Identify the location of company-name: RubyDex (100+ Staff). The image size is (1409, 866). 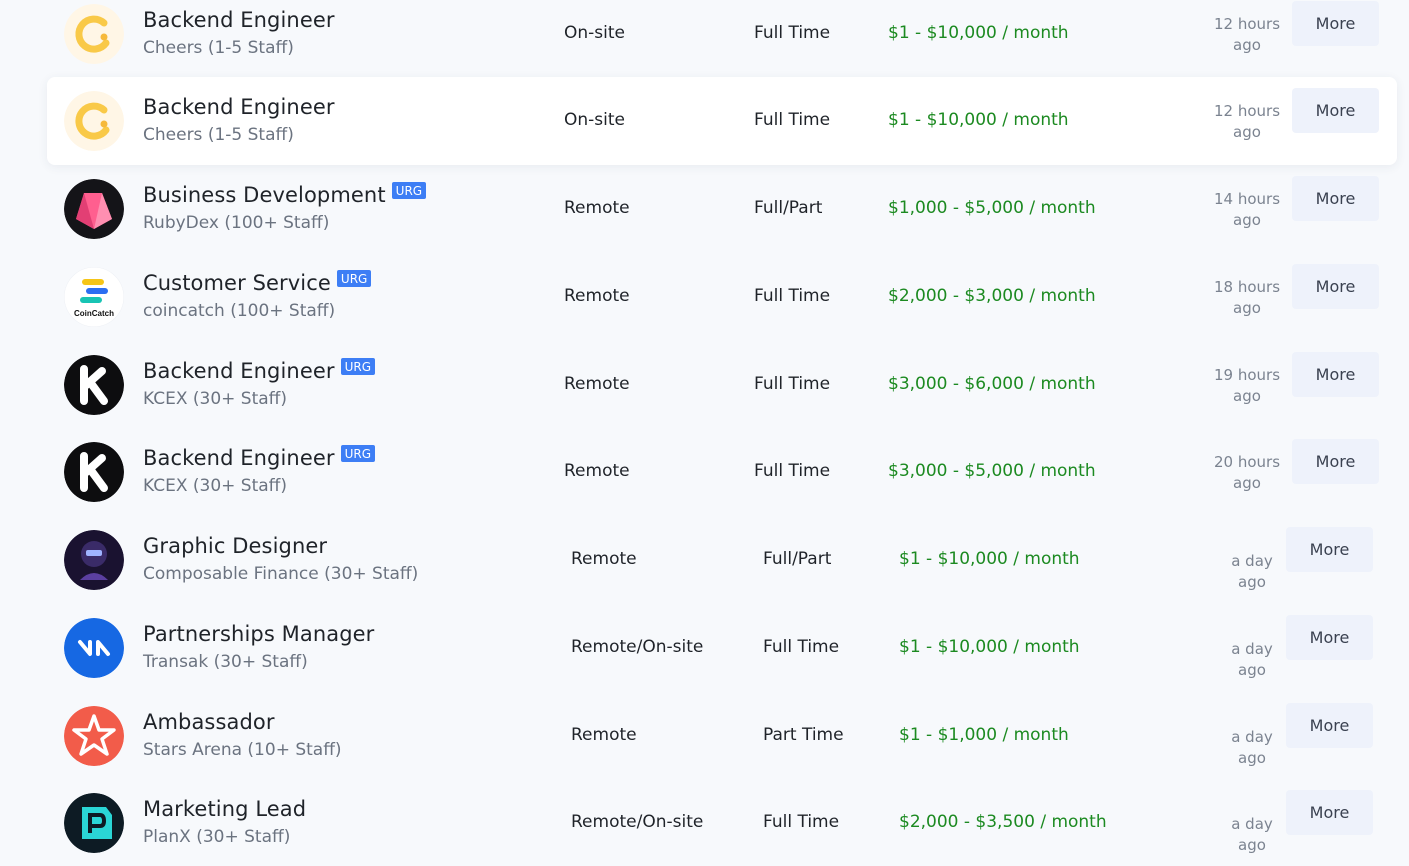
(236, 223).